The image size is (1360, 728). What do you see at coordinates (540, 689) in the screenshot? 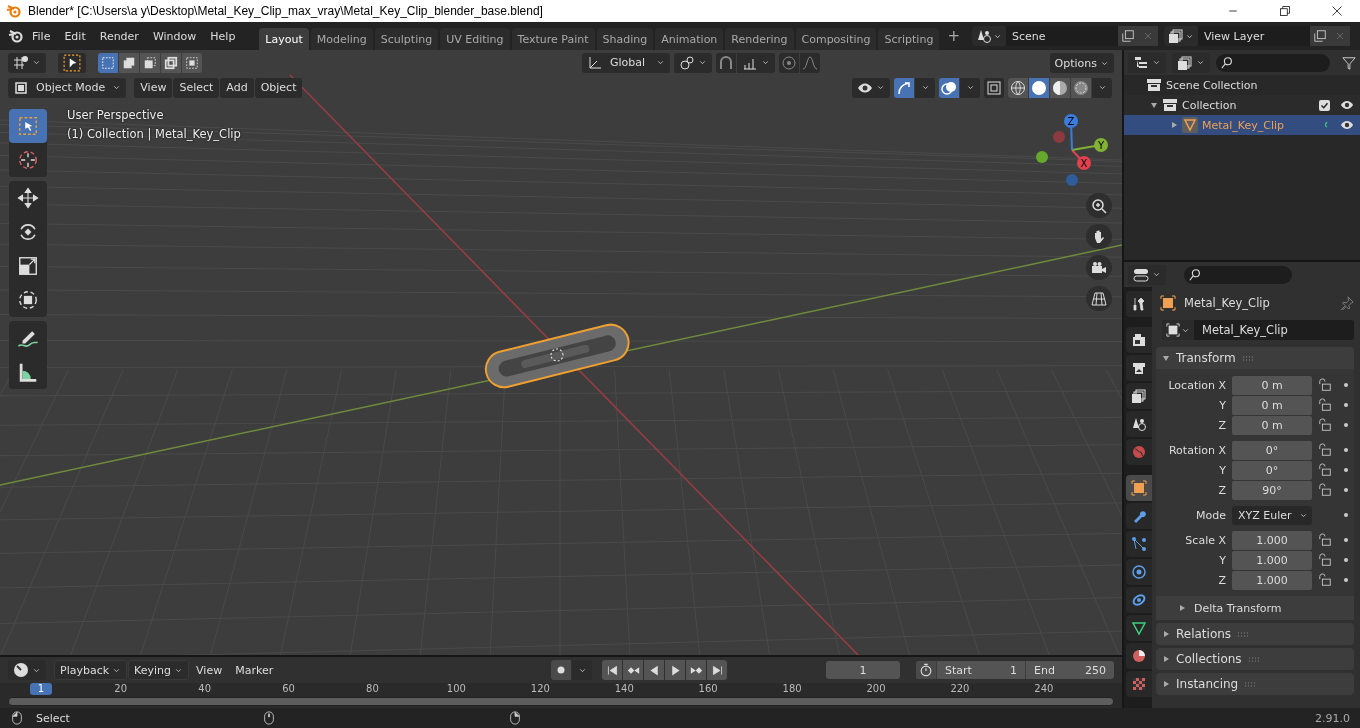
I see `frame-number: 120` at bounding box center [540, 689].